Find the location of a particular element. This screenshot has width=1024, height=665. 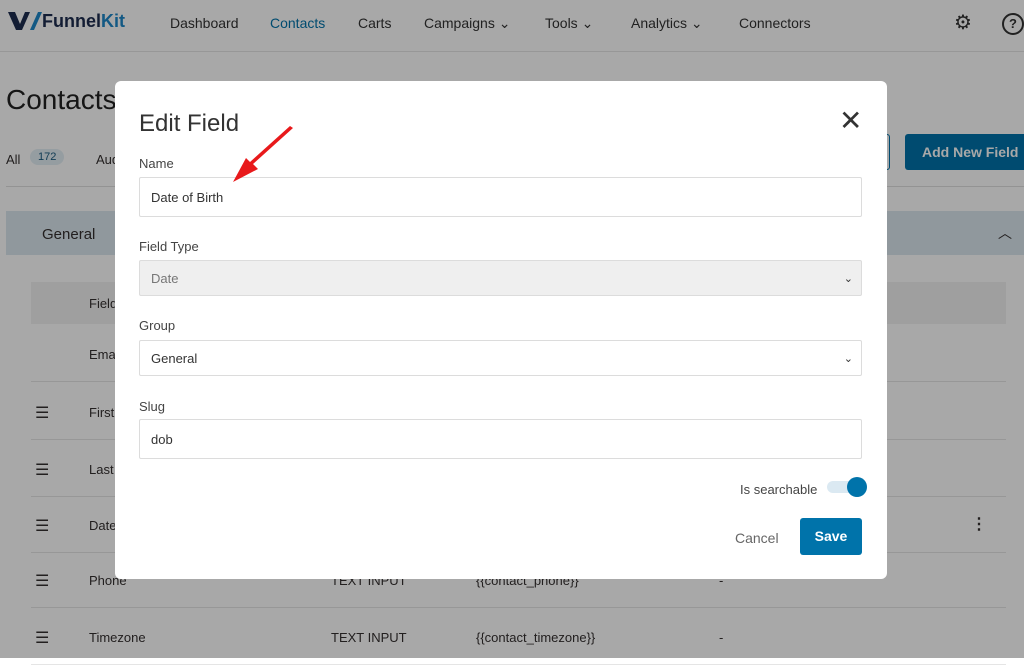

searchable-label: Is searchable is located at coordinates (779, 489).